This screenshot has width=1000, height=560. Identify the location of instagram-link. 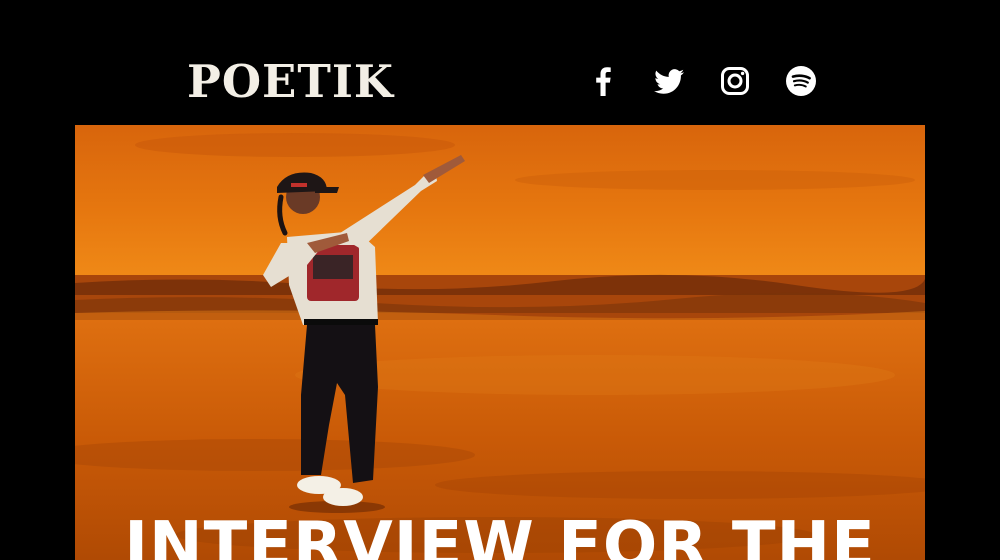
(735, 81).